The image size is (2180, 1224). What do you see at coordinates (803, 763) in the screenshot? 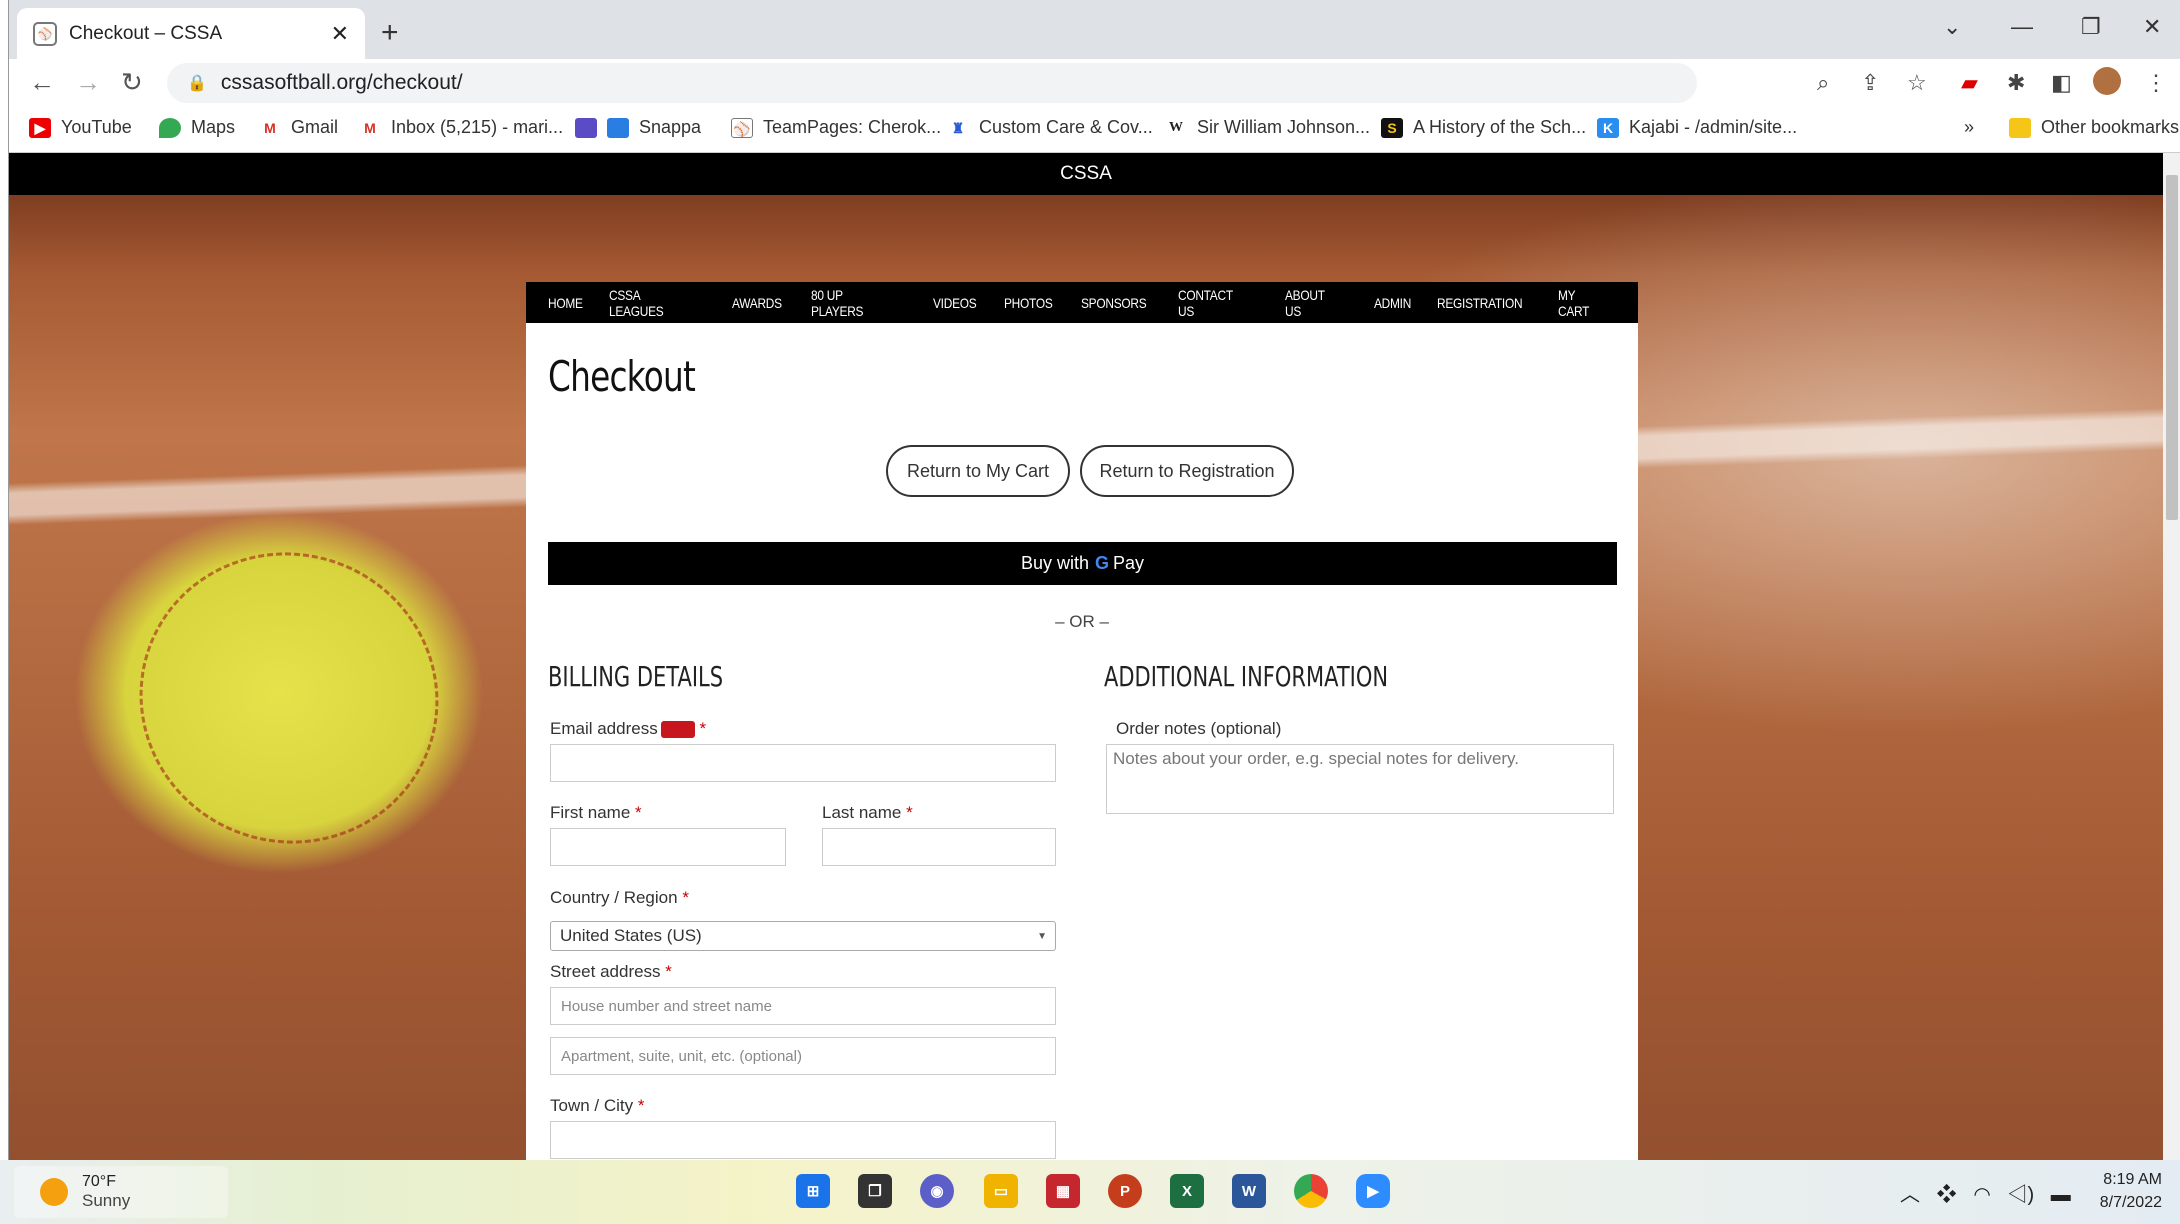
I see `email-field` at bounding box center [803, 763].